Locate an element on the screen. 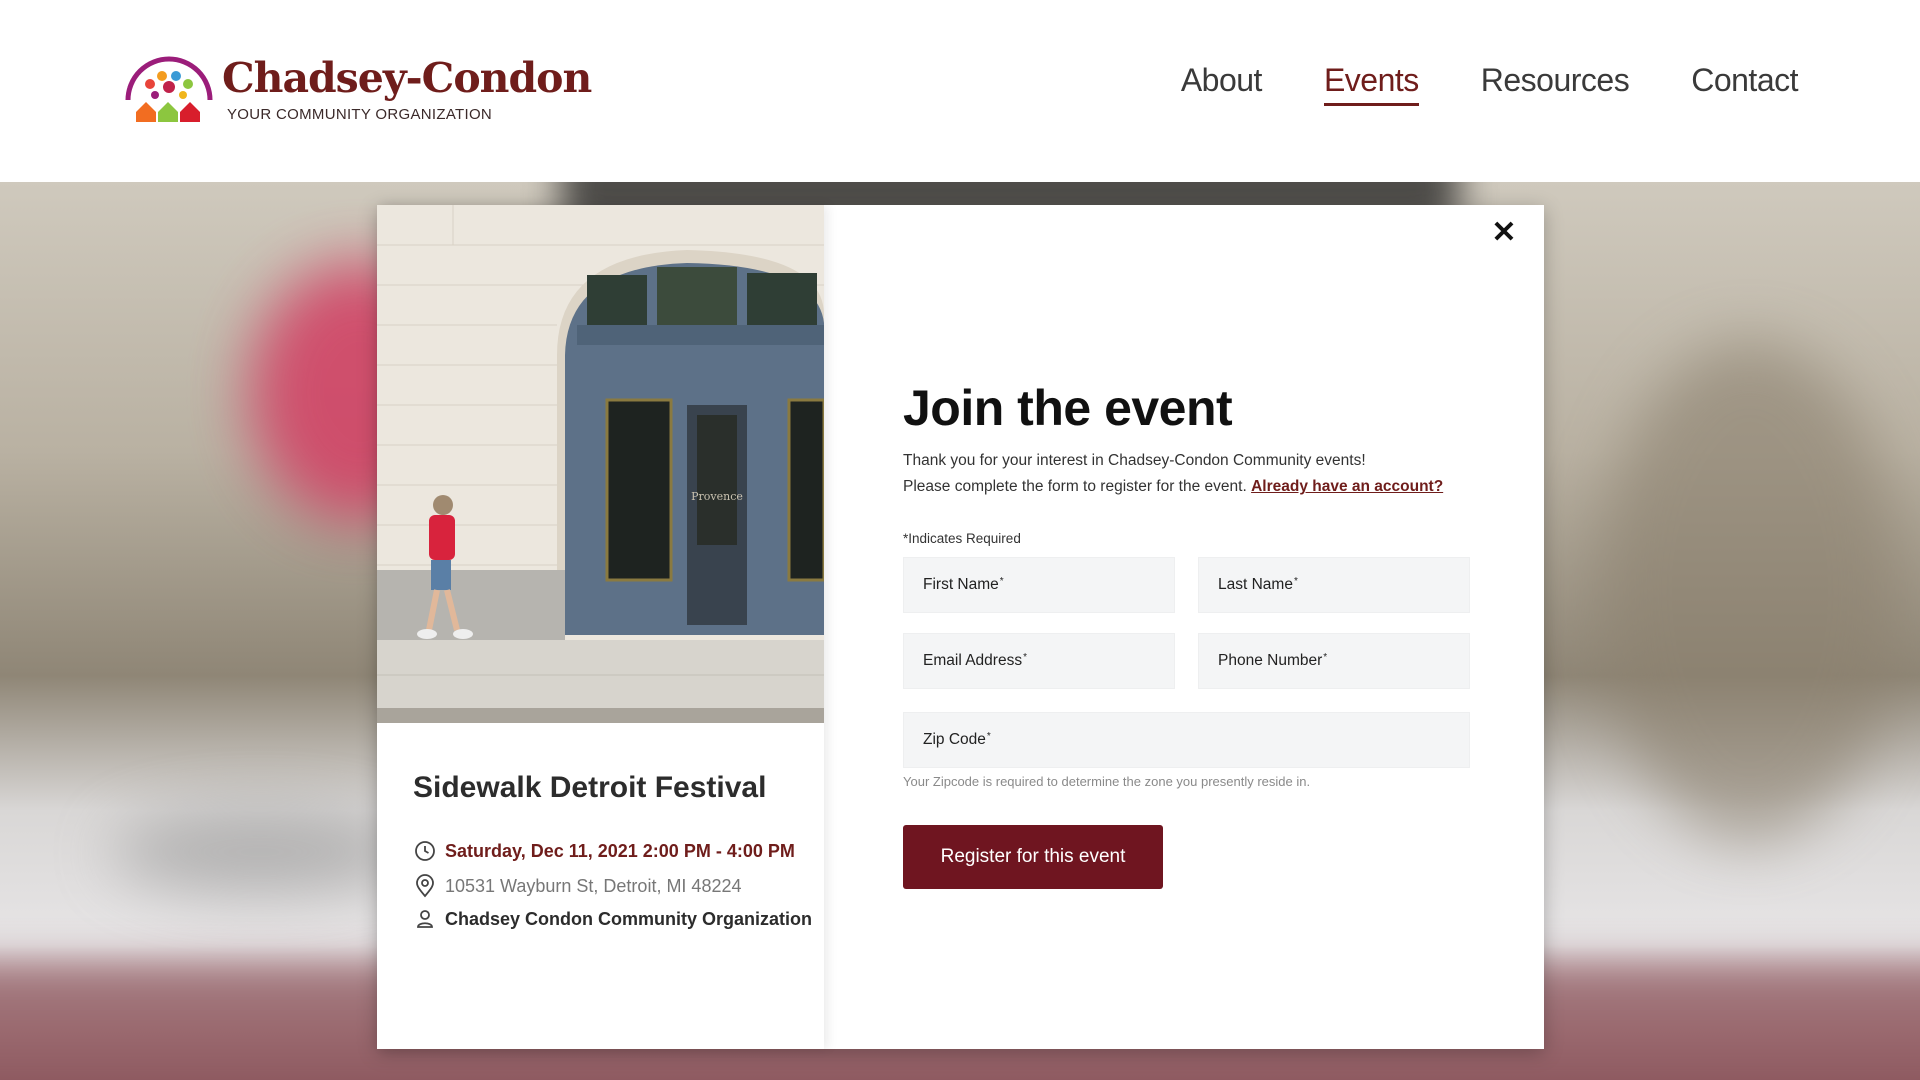 Image resolution: width=1920 pixels, height=1080 pixels. shop-sign-text: Provence is located at coordinates (717, 496).